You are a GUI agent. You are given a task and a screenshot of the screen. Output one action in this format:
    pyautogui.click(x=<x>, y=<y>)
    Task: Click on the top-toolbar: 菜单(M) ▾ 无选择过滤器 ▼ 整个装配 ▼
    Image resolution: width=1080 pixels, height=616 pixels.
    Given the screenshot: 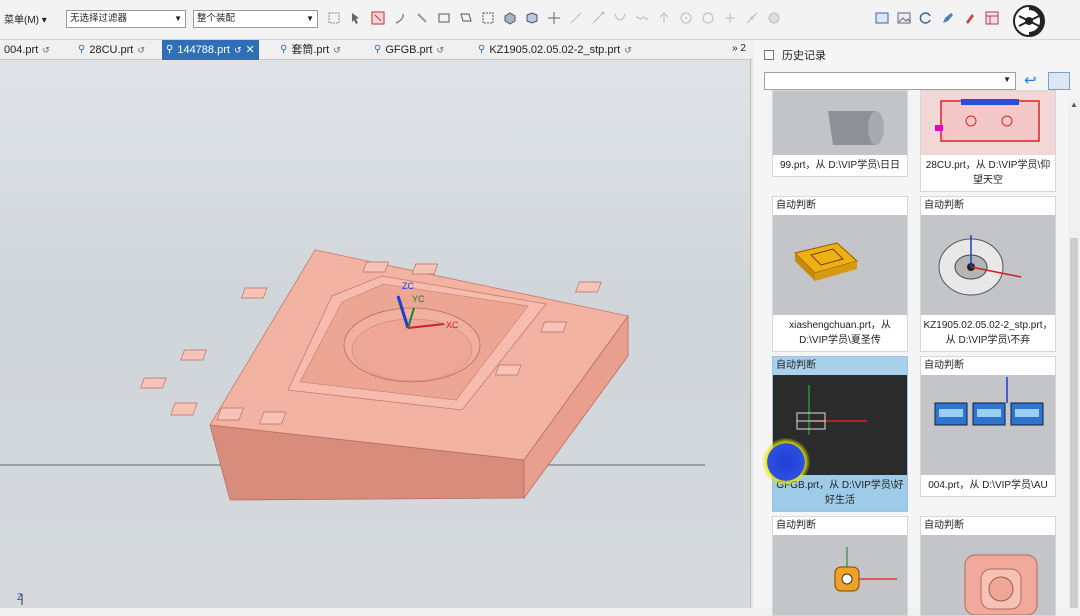 What is the action you would take?
    pyautogui.click(x=540, y=20)
    